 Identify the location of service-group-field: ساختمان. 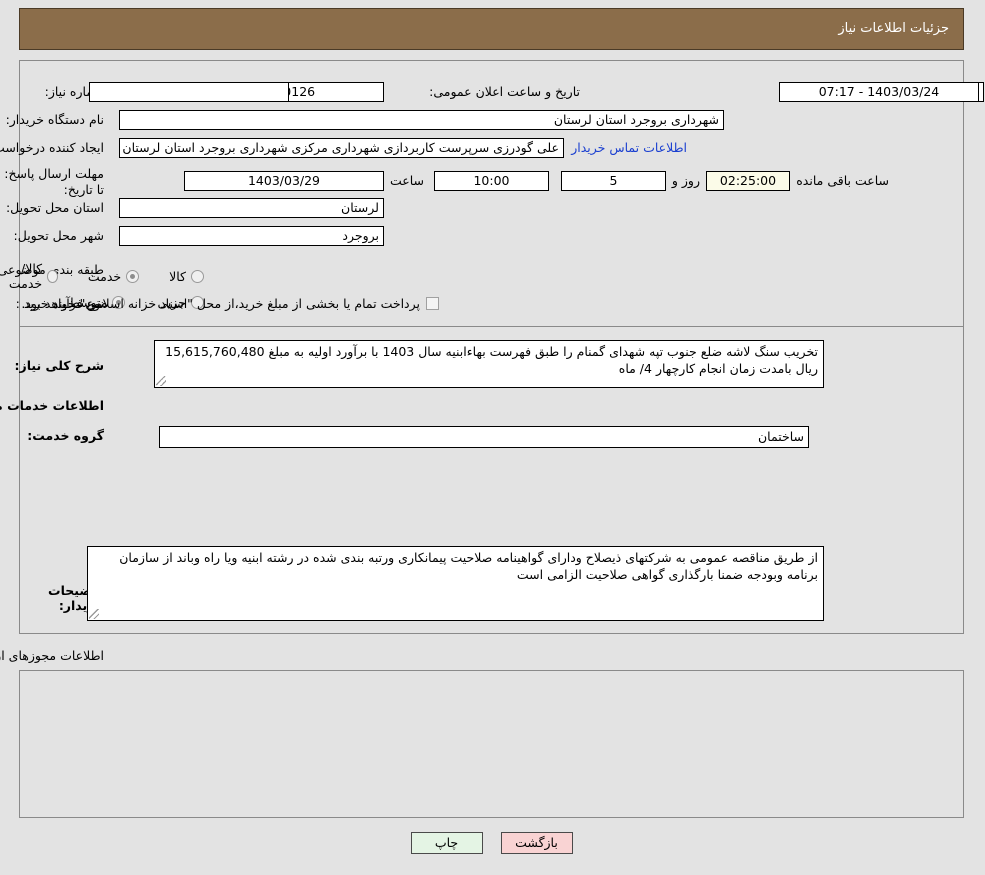
(485, 437).